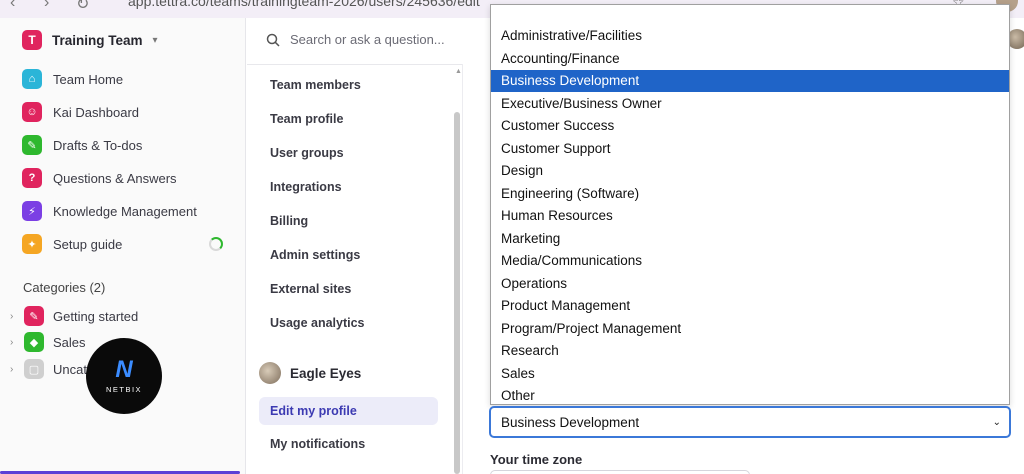  What do you see at coordinates (124, 369) in the screenshot?
I see `netbix-logo-icon: N` at bounding box center [124, 369].